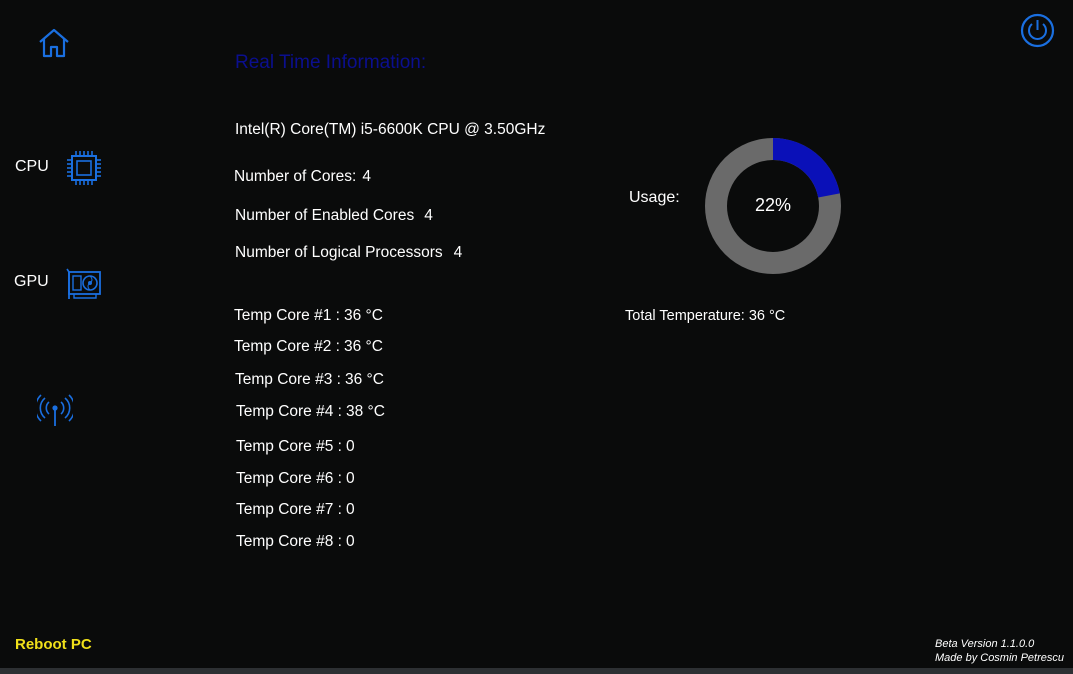 The image size is (1073, 674). What do you see at coordinates (536, 671) in the screenshot?
I see `bottom-border` at bounding box center [536, 671].